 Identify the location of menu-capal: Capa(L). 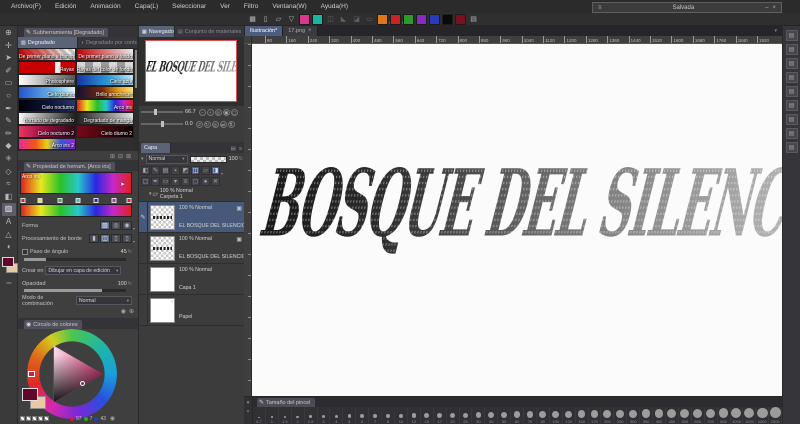
(146, 6).